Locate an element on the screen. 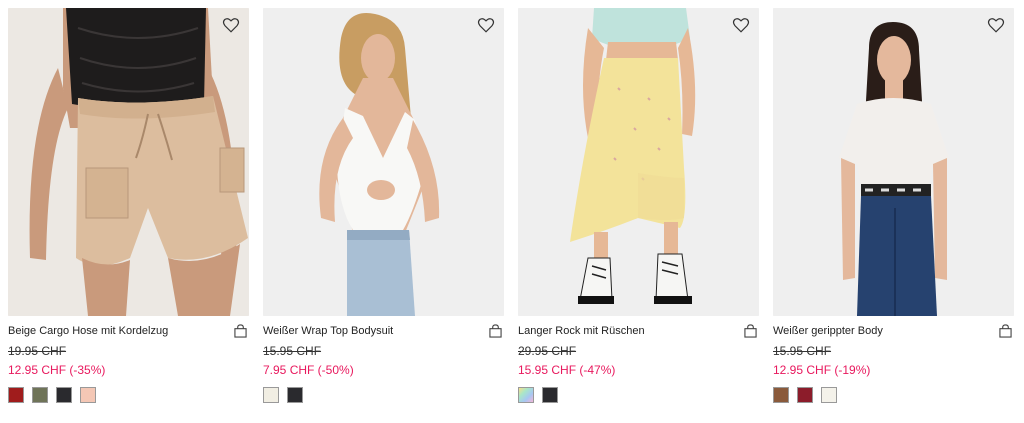 The image size is (1024, 423). sale-price: 15.95 CHF (-47%) is located at coordinates (567, 370).